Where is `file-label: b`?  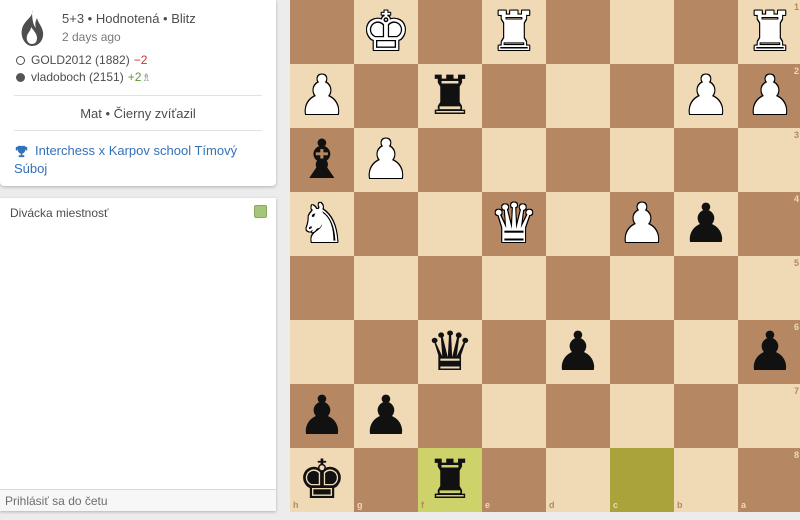
file-label: b is located at coordinates (680, 505).